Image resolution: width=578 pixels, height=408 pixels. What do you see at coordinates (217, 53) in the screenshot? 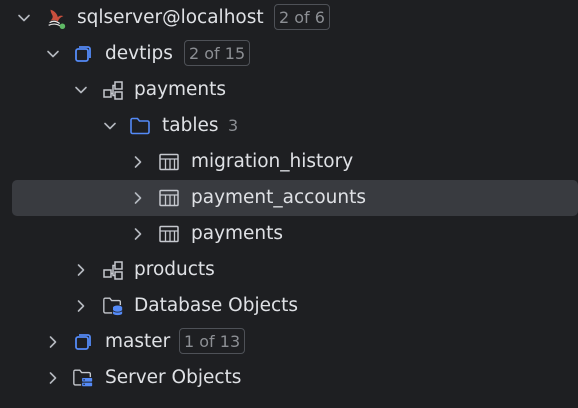
I see `database-count-badge: 2 of 15` at bounding box center [217, 53].